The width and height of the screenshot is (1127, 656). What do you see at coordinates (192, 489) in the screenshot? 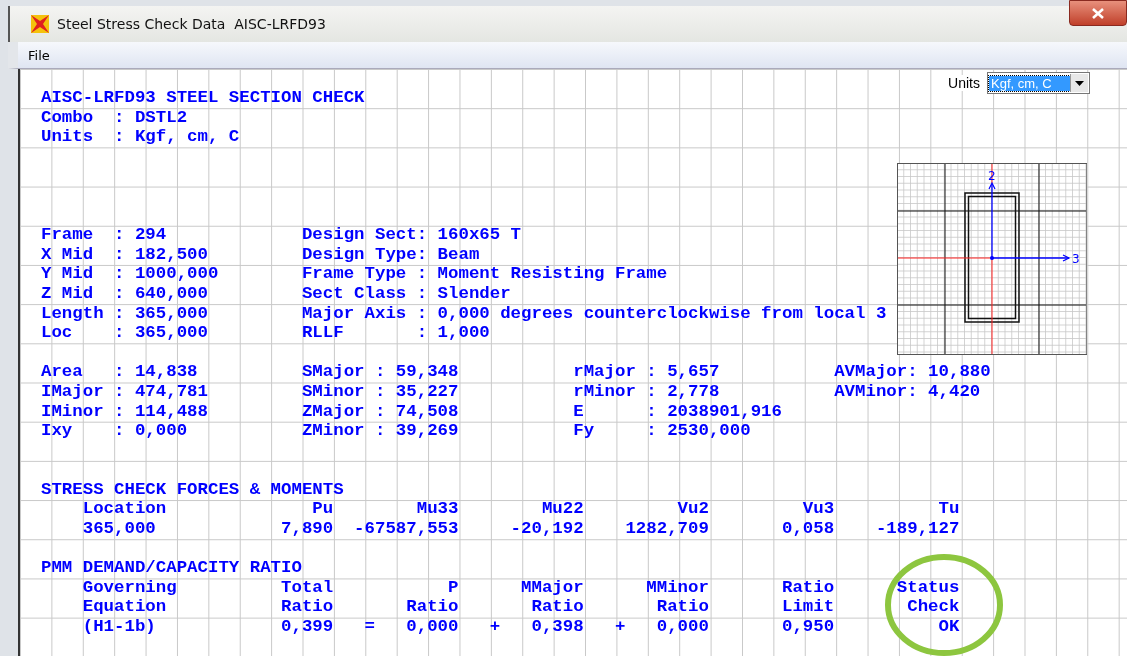
I see `section-heading: STRESS CHECK FORCES & MOMENTS` at bounding box center [192, 489].